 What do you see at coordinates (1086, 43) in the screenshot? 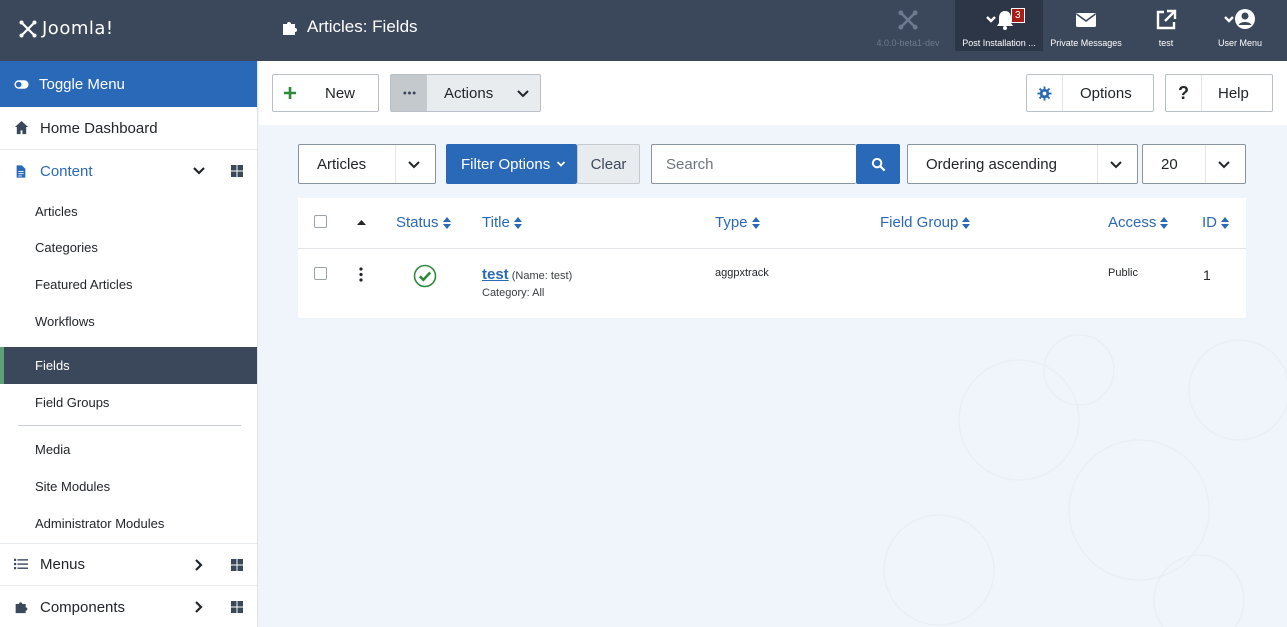
I see `private-messages-label: Private Messages` at bounding box center [1086, 43].